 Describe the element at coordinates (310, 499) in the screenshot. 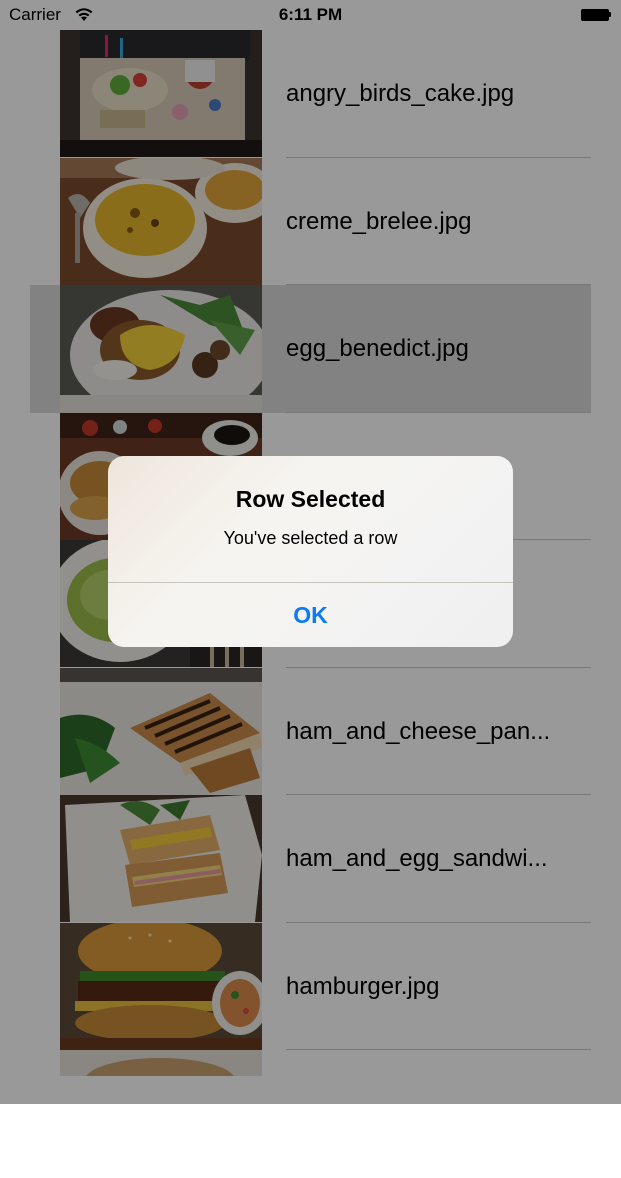

I see `alert-title: Row Selected` at that location.